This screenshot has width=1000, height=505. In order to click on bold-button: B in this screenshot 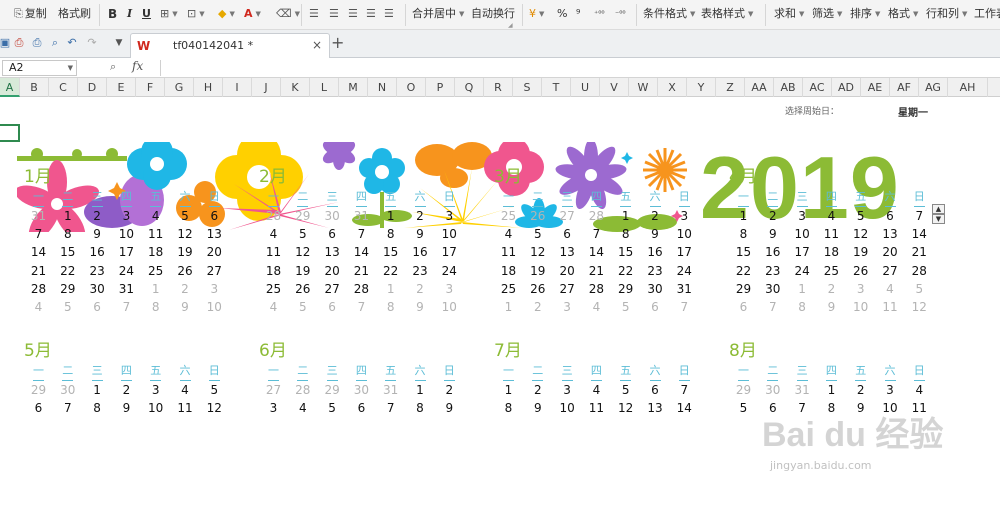, I will do `click(112, 14)`.